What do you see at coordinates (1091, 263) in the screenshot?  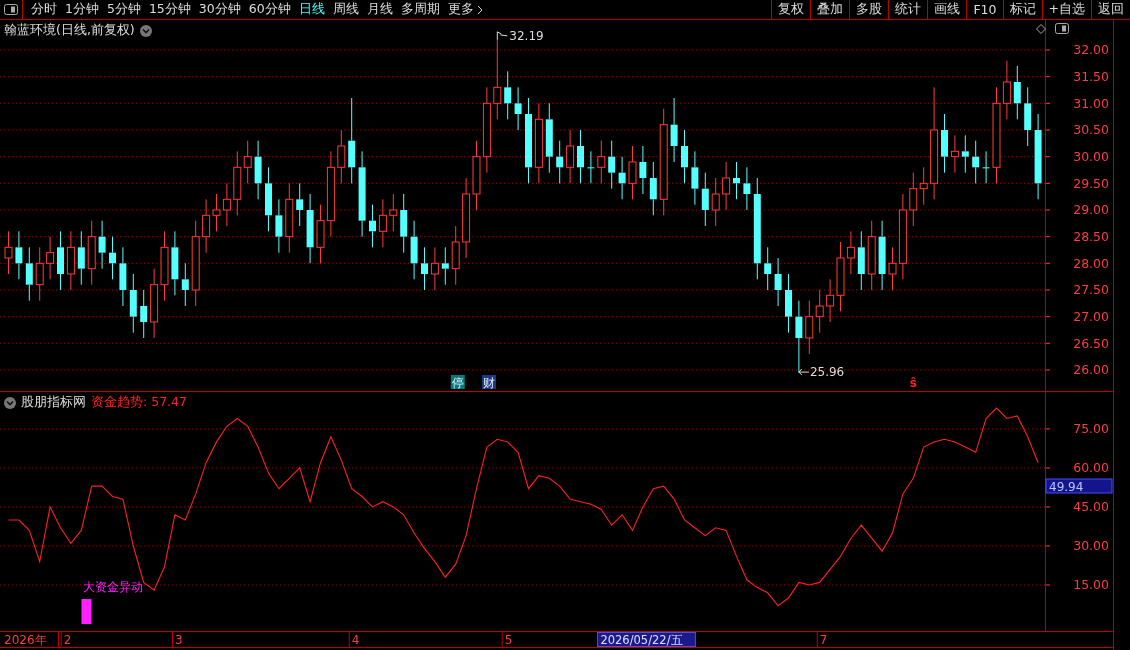 I see `axis-label: 28.00` at bounding box center [1091, 263].